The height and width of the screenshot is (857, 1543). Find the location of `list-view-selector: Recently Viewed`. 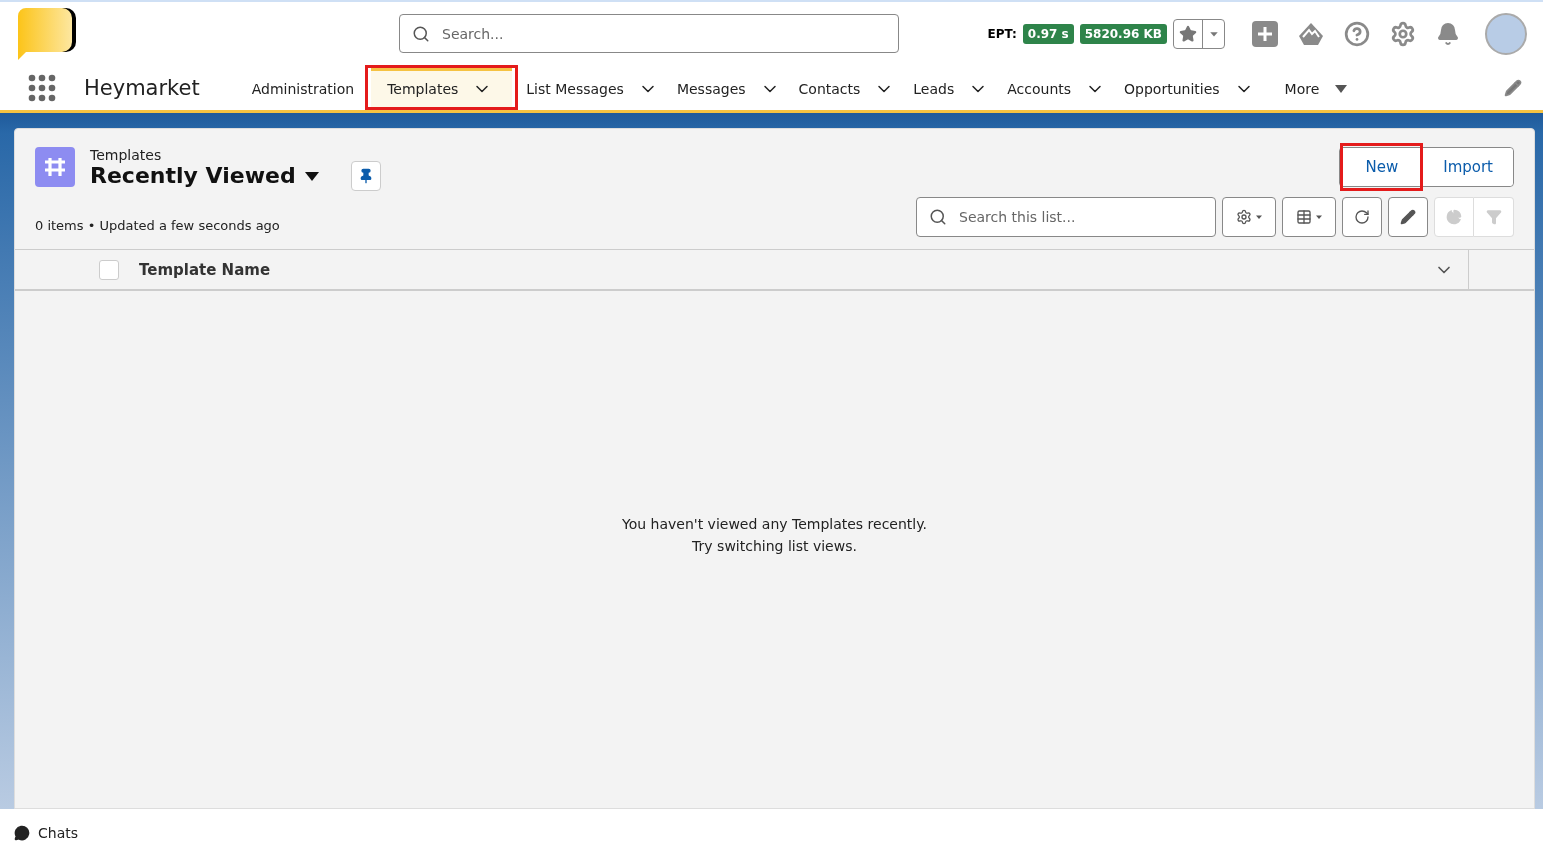

list-view-selector: Recently Viewed is located at coordinates (205, 175).